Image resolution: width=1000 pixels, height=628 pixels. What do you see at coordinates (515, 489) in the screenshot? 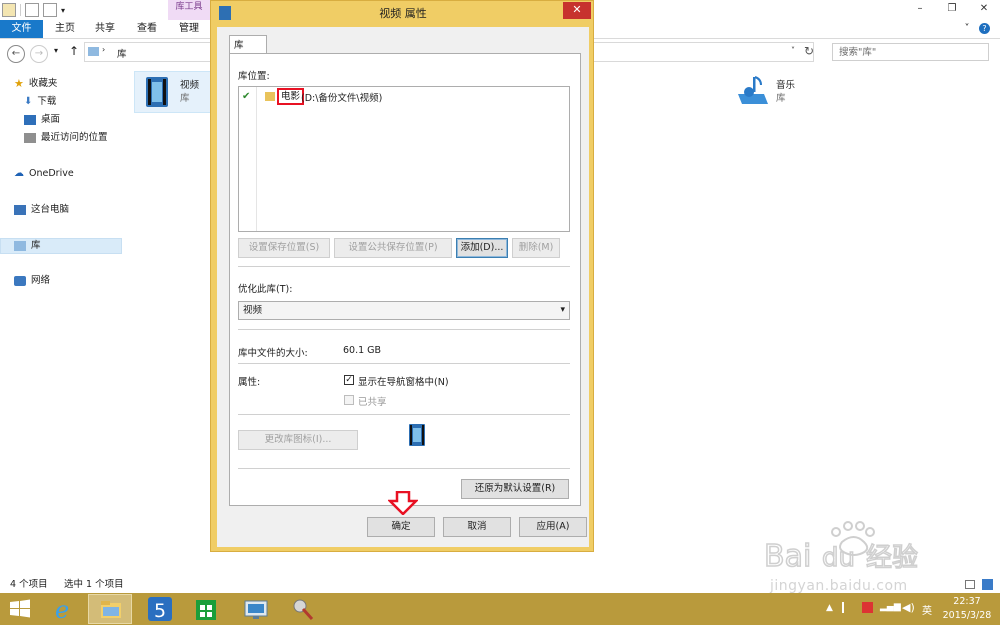
I see `restore-defaults-button: 还原为默认设置(R)` at bounding box center [515, 489].